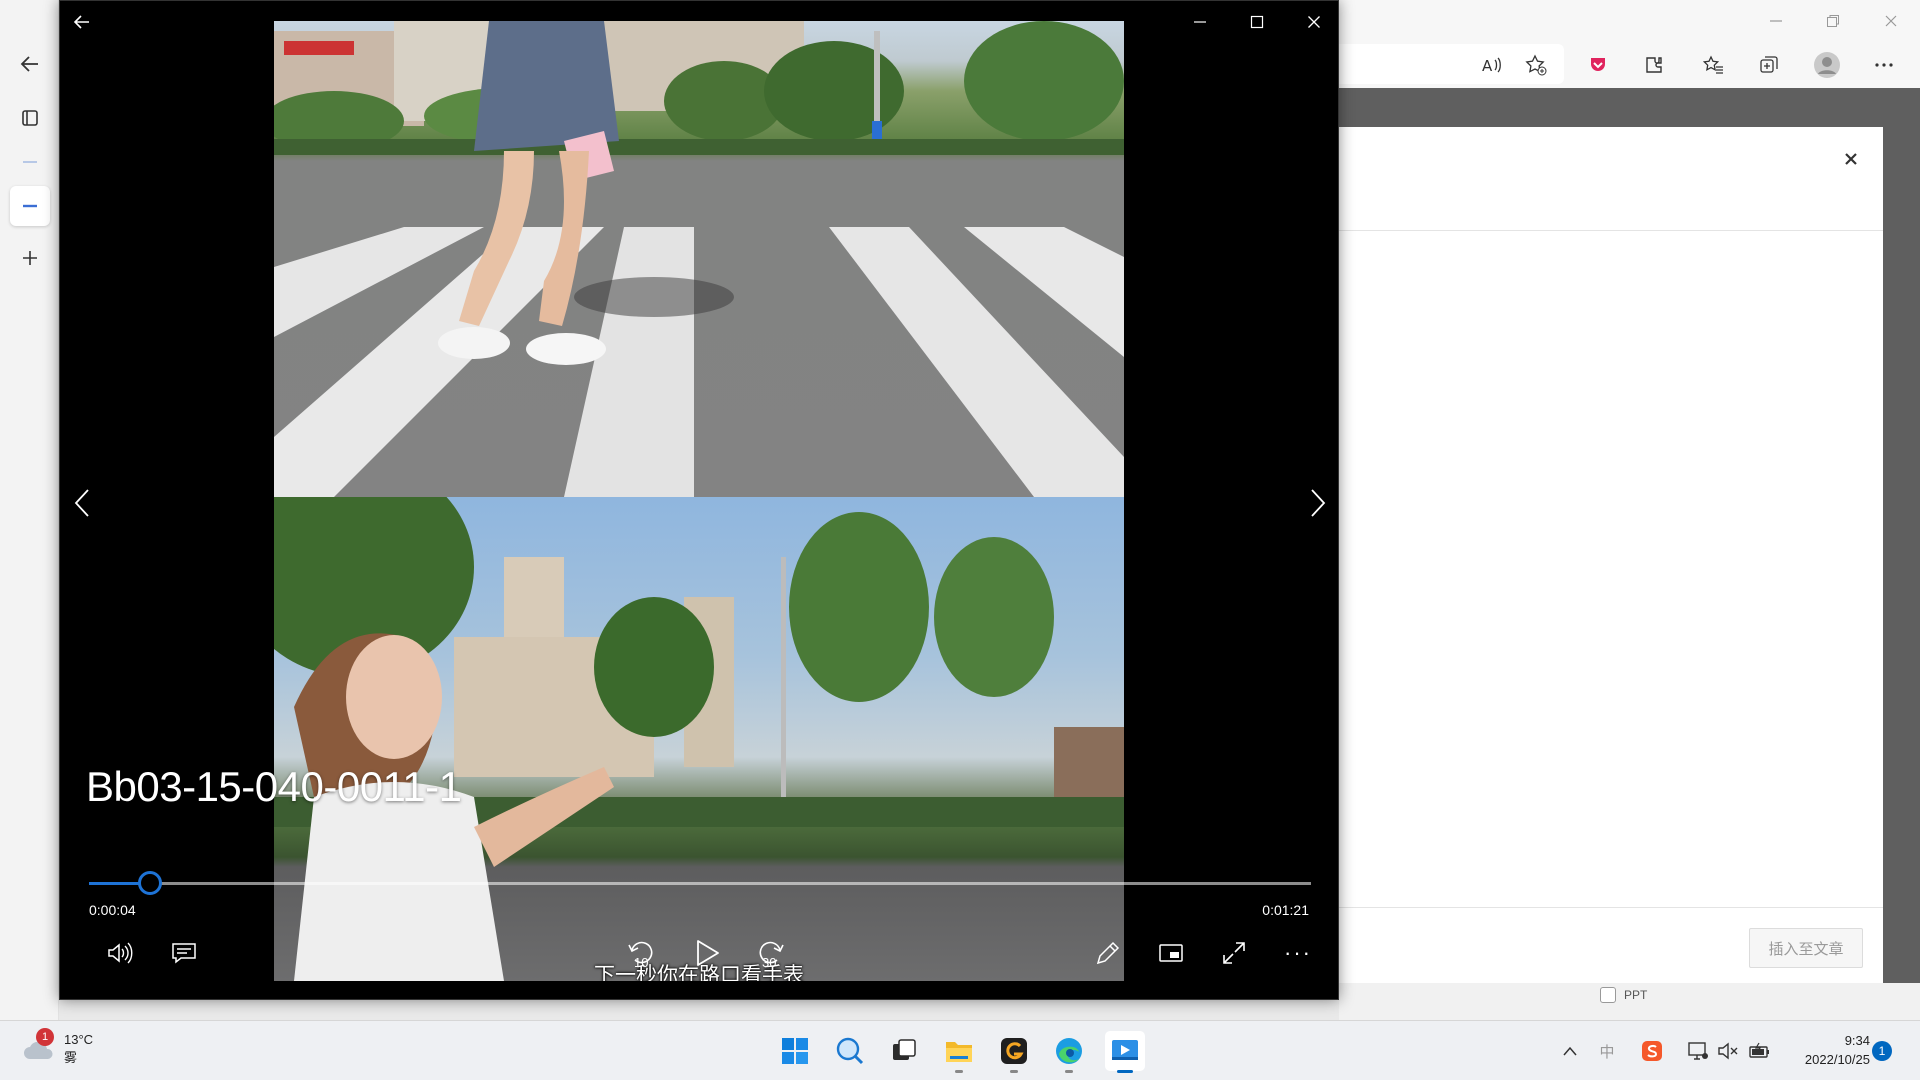 This screenshot has width=1920, height=1080. I want to click on back-button, so click(82, 22).